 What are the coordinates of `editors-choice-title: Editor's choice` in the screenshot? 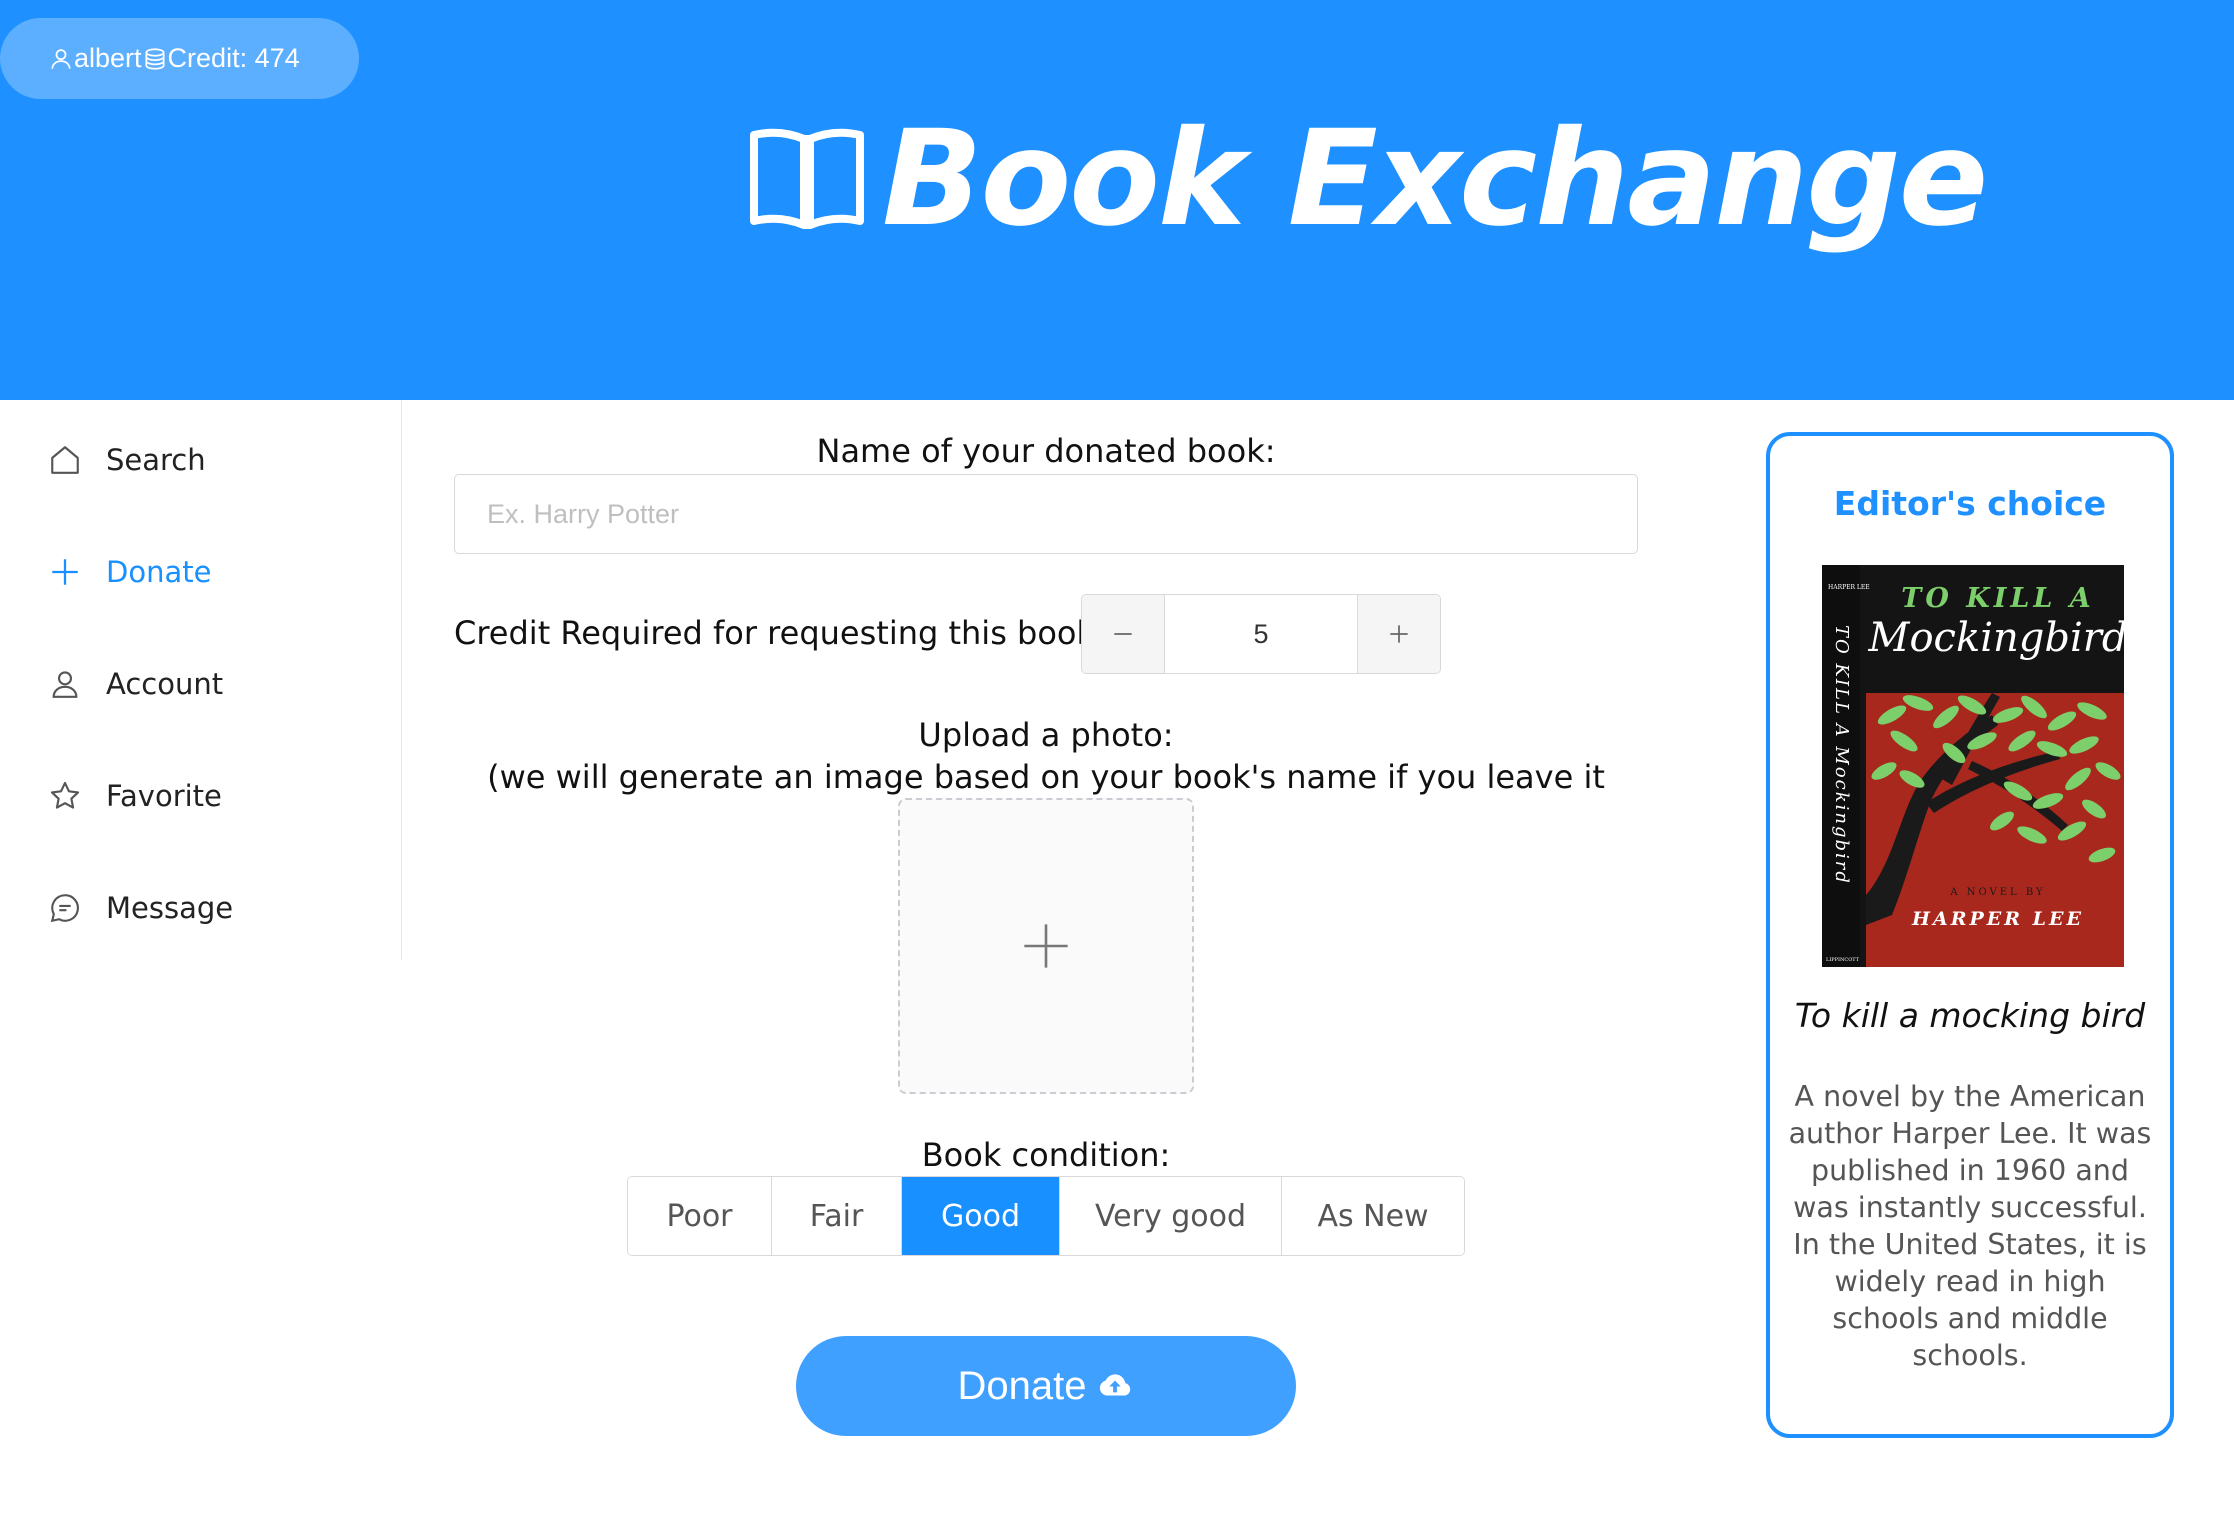 It's located at (1970, 503).